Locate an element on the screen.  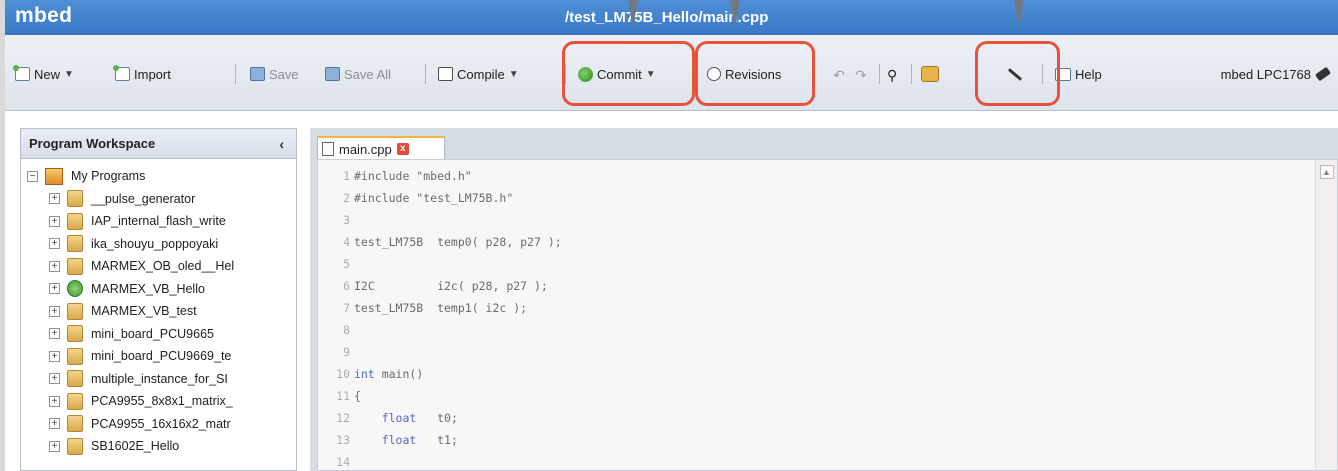
commit-icon is located at coordinates (585, 74).